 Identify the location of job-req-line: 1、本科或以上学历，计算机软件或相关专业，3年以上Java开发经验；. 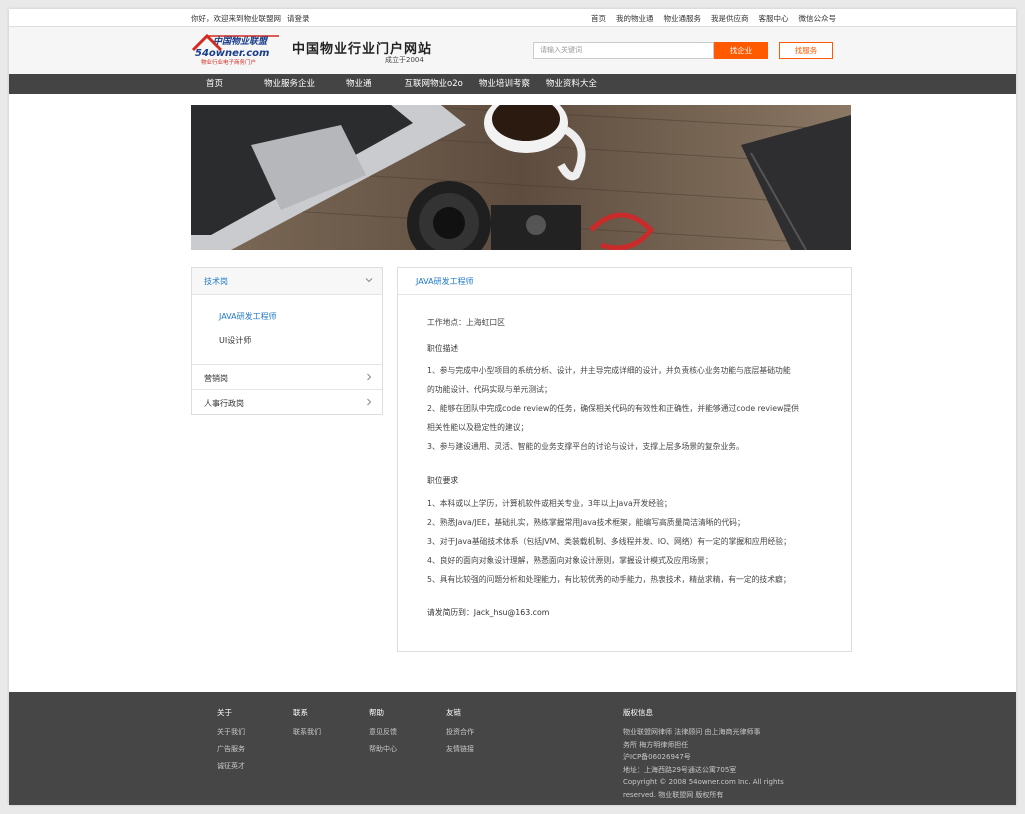
(549, 503).